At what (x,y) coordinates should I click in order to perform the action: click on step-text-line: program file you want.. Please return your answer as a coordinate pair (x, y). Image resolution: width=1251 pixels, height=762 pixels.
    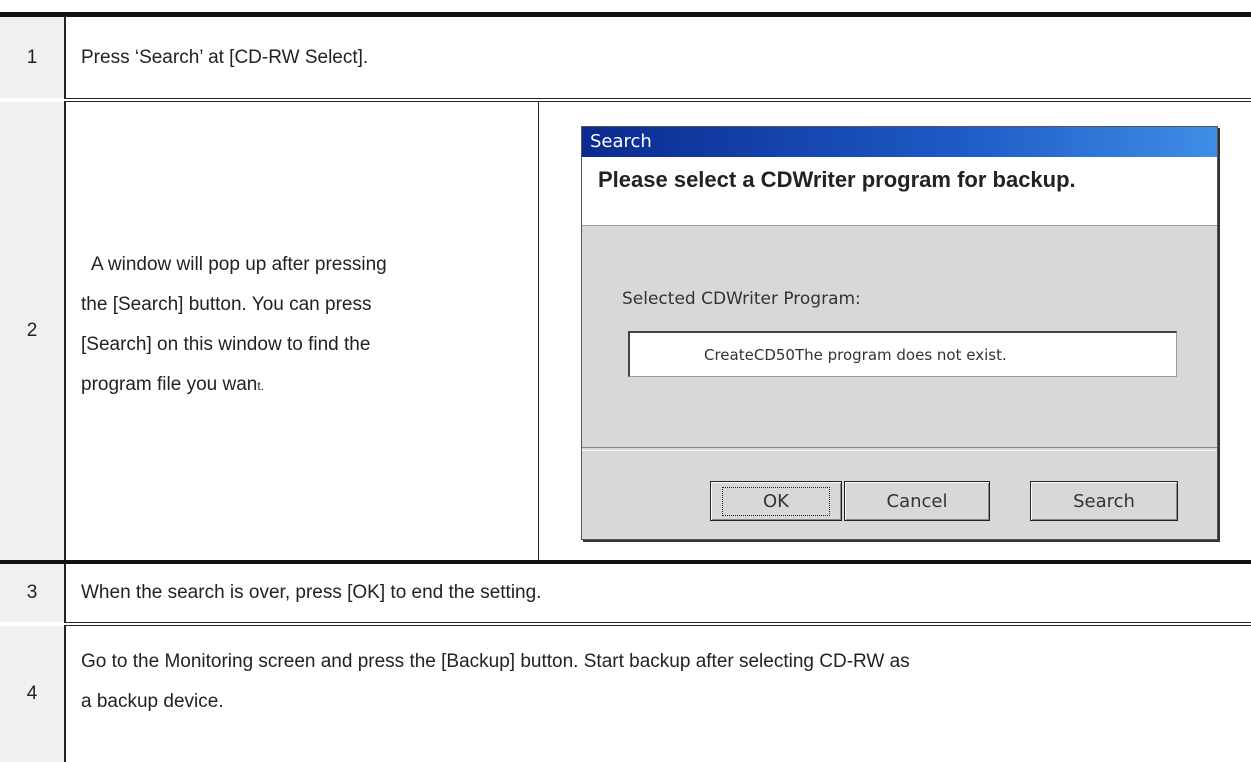
    Looking at the image, I should click on (173, 384).